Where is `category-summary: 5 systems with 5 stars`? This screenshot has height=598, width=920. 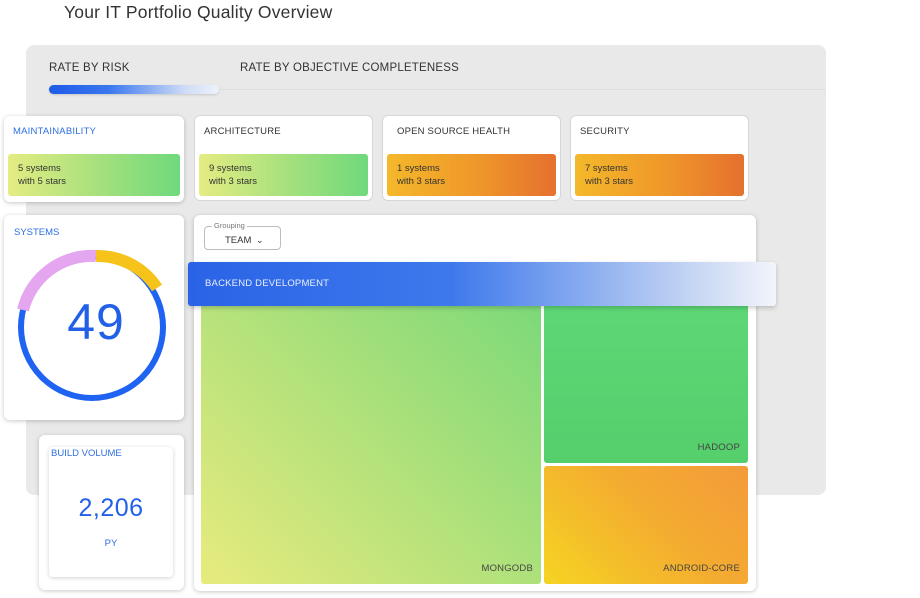
category-summary: 5 systems with 5 stars is located at coordinates (94, 175).